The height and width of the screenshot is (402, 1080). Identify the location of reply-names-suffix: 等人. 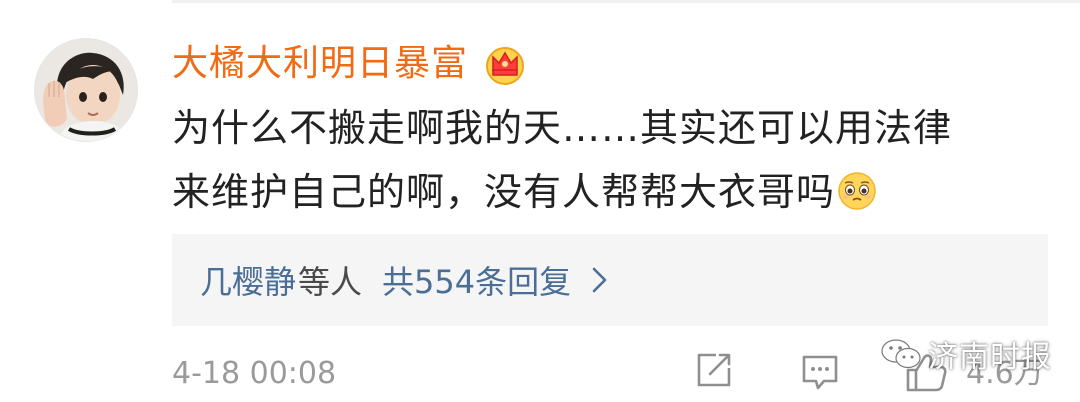
(330, 282).